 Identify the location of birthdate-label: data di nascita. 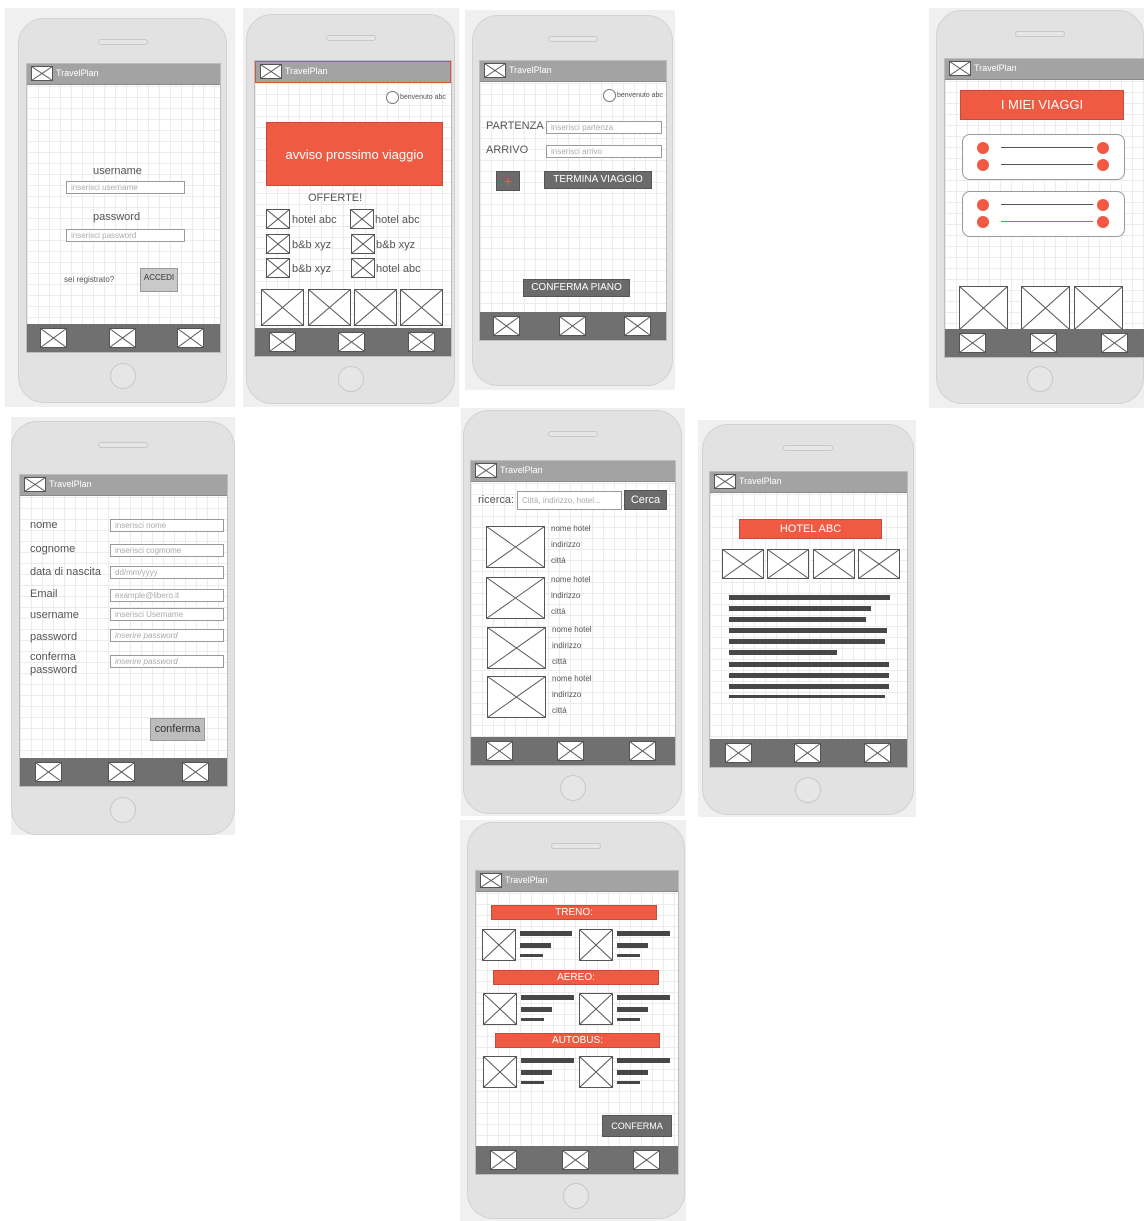
(65, 572).